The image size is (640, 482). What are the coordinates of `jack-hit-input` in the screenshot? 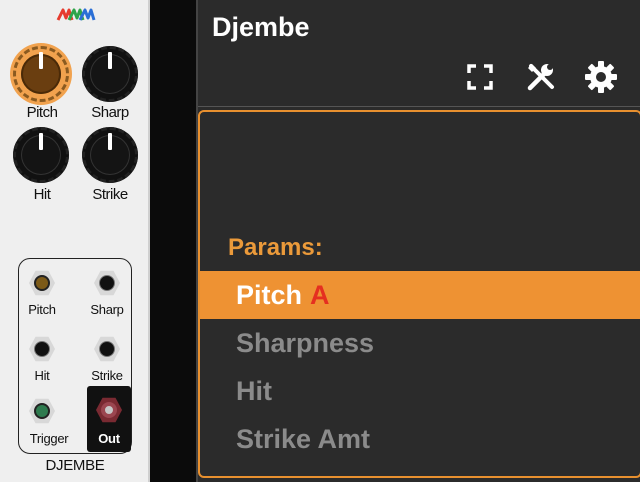 It's located at (42, 349).